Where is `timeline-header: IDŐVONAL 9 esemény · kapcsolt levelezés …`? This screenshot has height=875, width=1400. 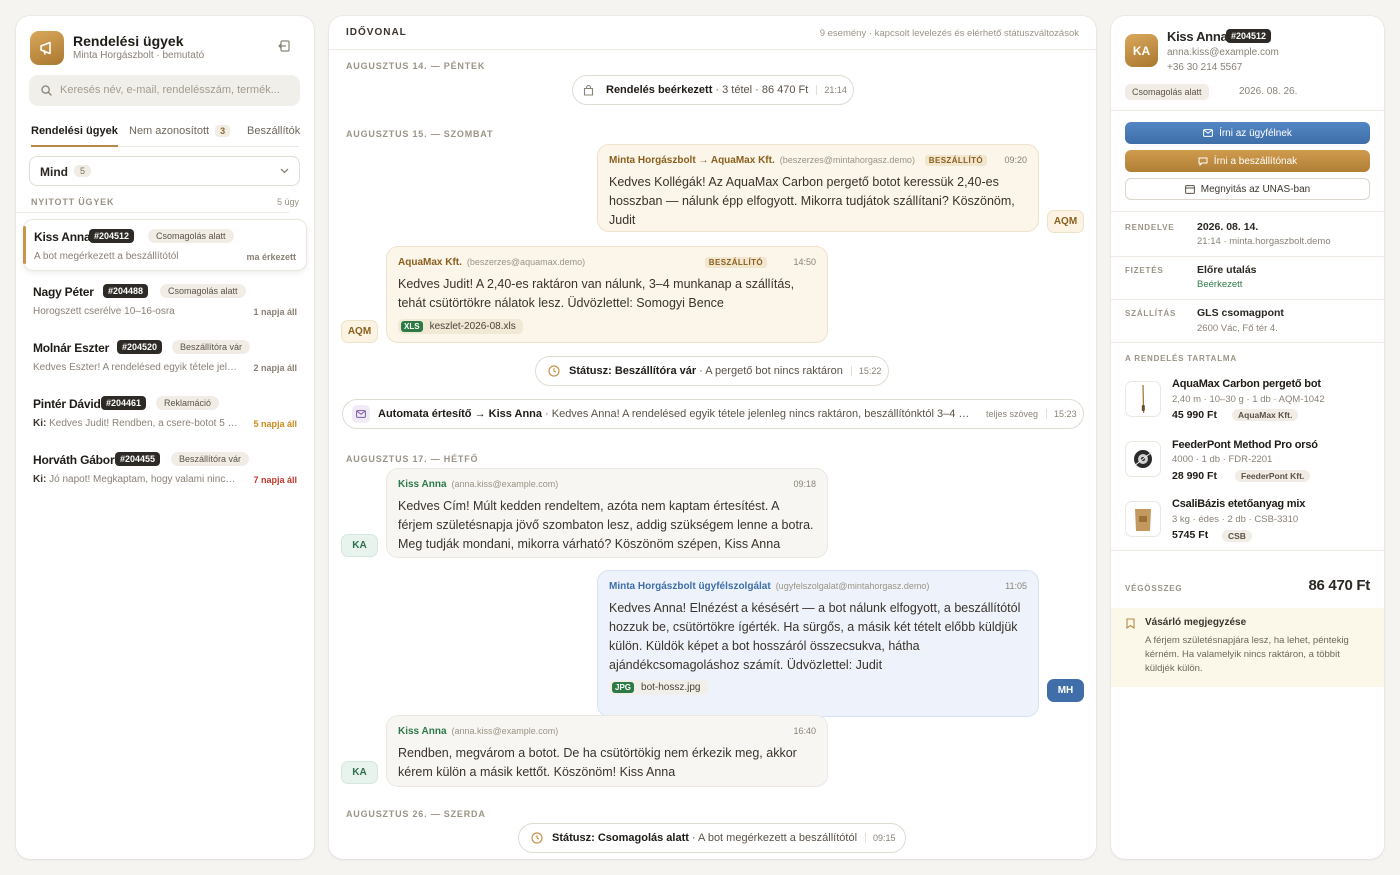
timeline-header: IDŐVONAL 9 esemény · kapcsolt levelezés … is located at coordinates (712, 33).